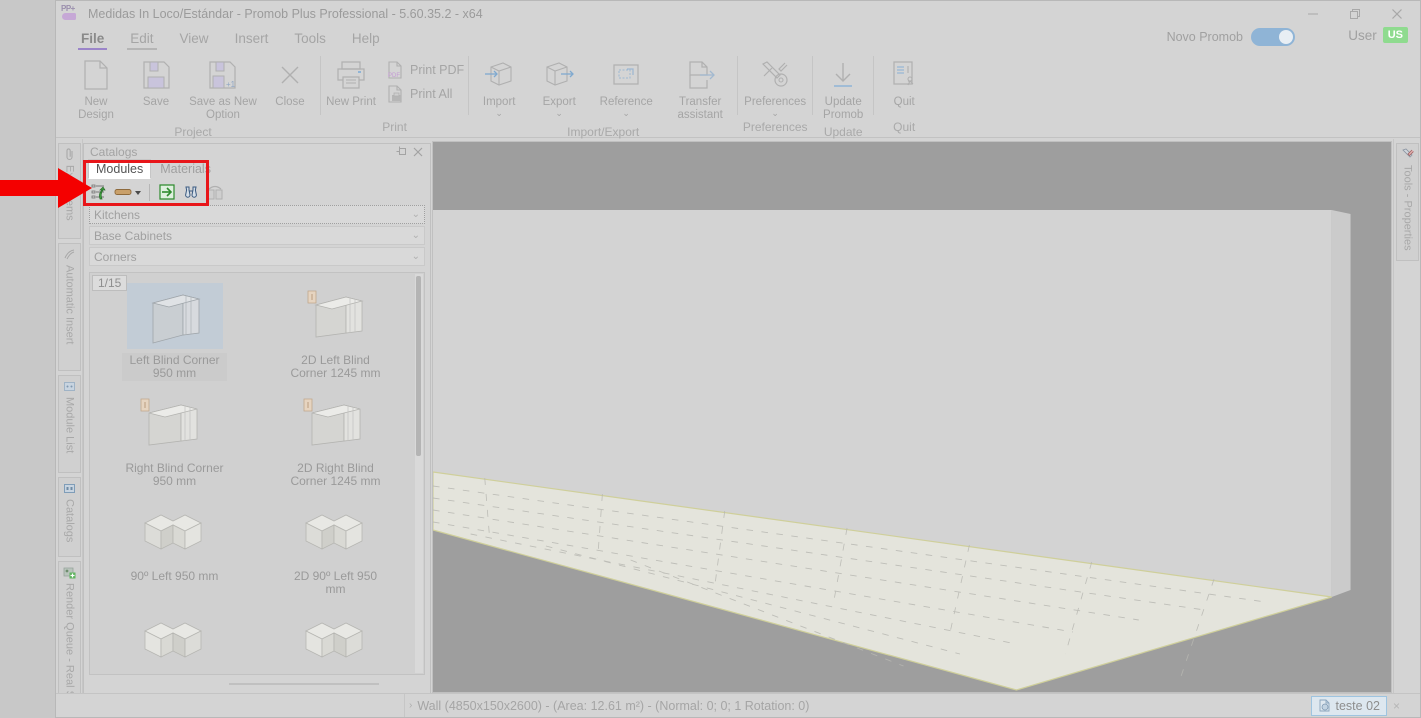 This screenshot has height=718, width=1421. Describe the element at coordinates (174, 547) in the screenshot. I see `module-item: 90º Left 950 mm` at that location.